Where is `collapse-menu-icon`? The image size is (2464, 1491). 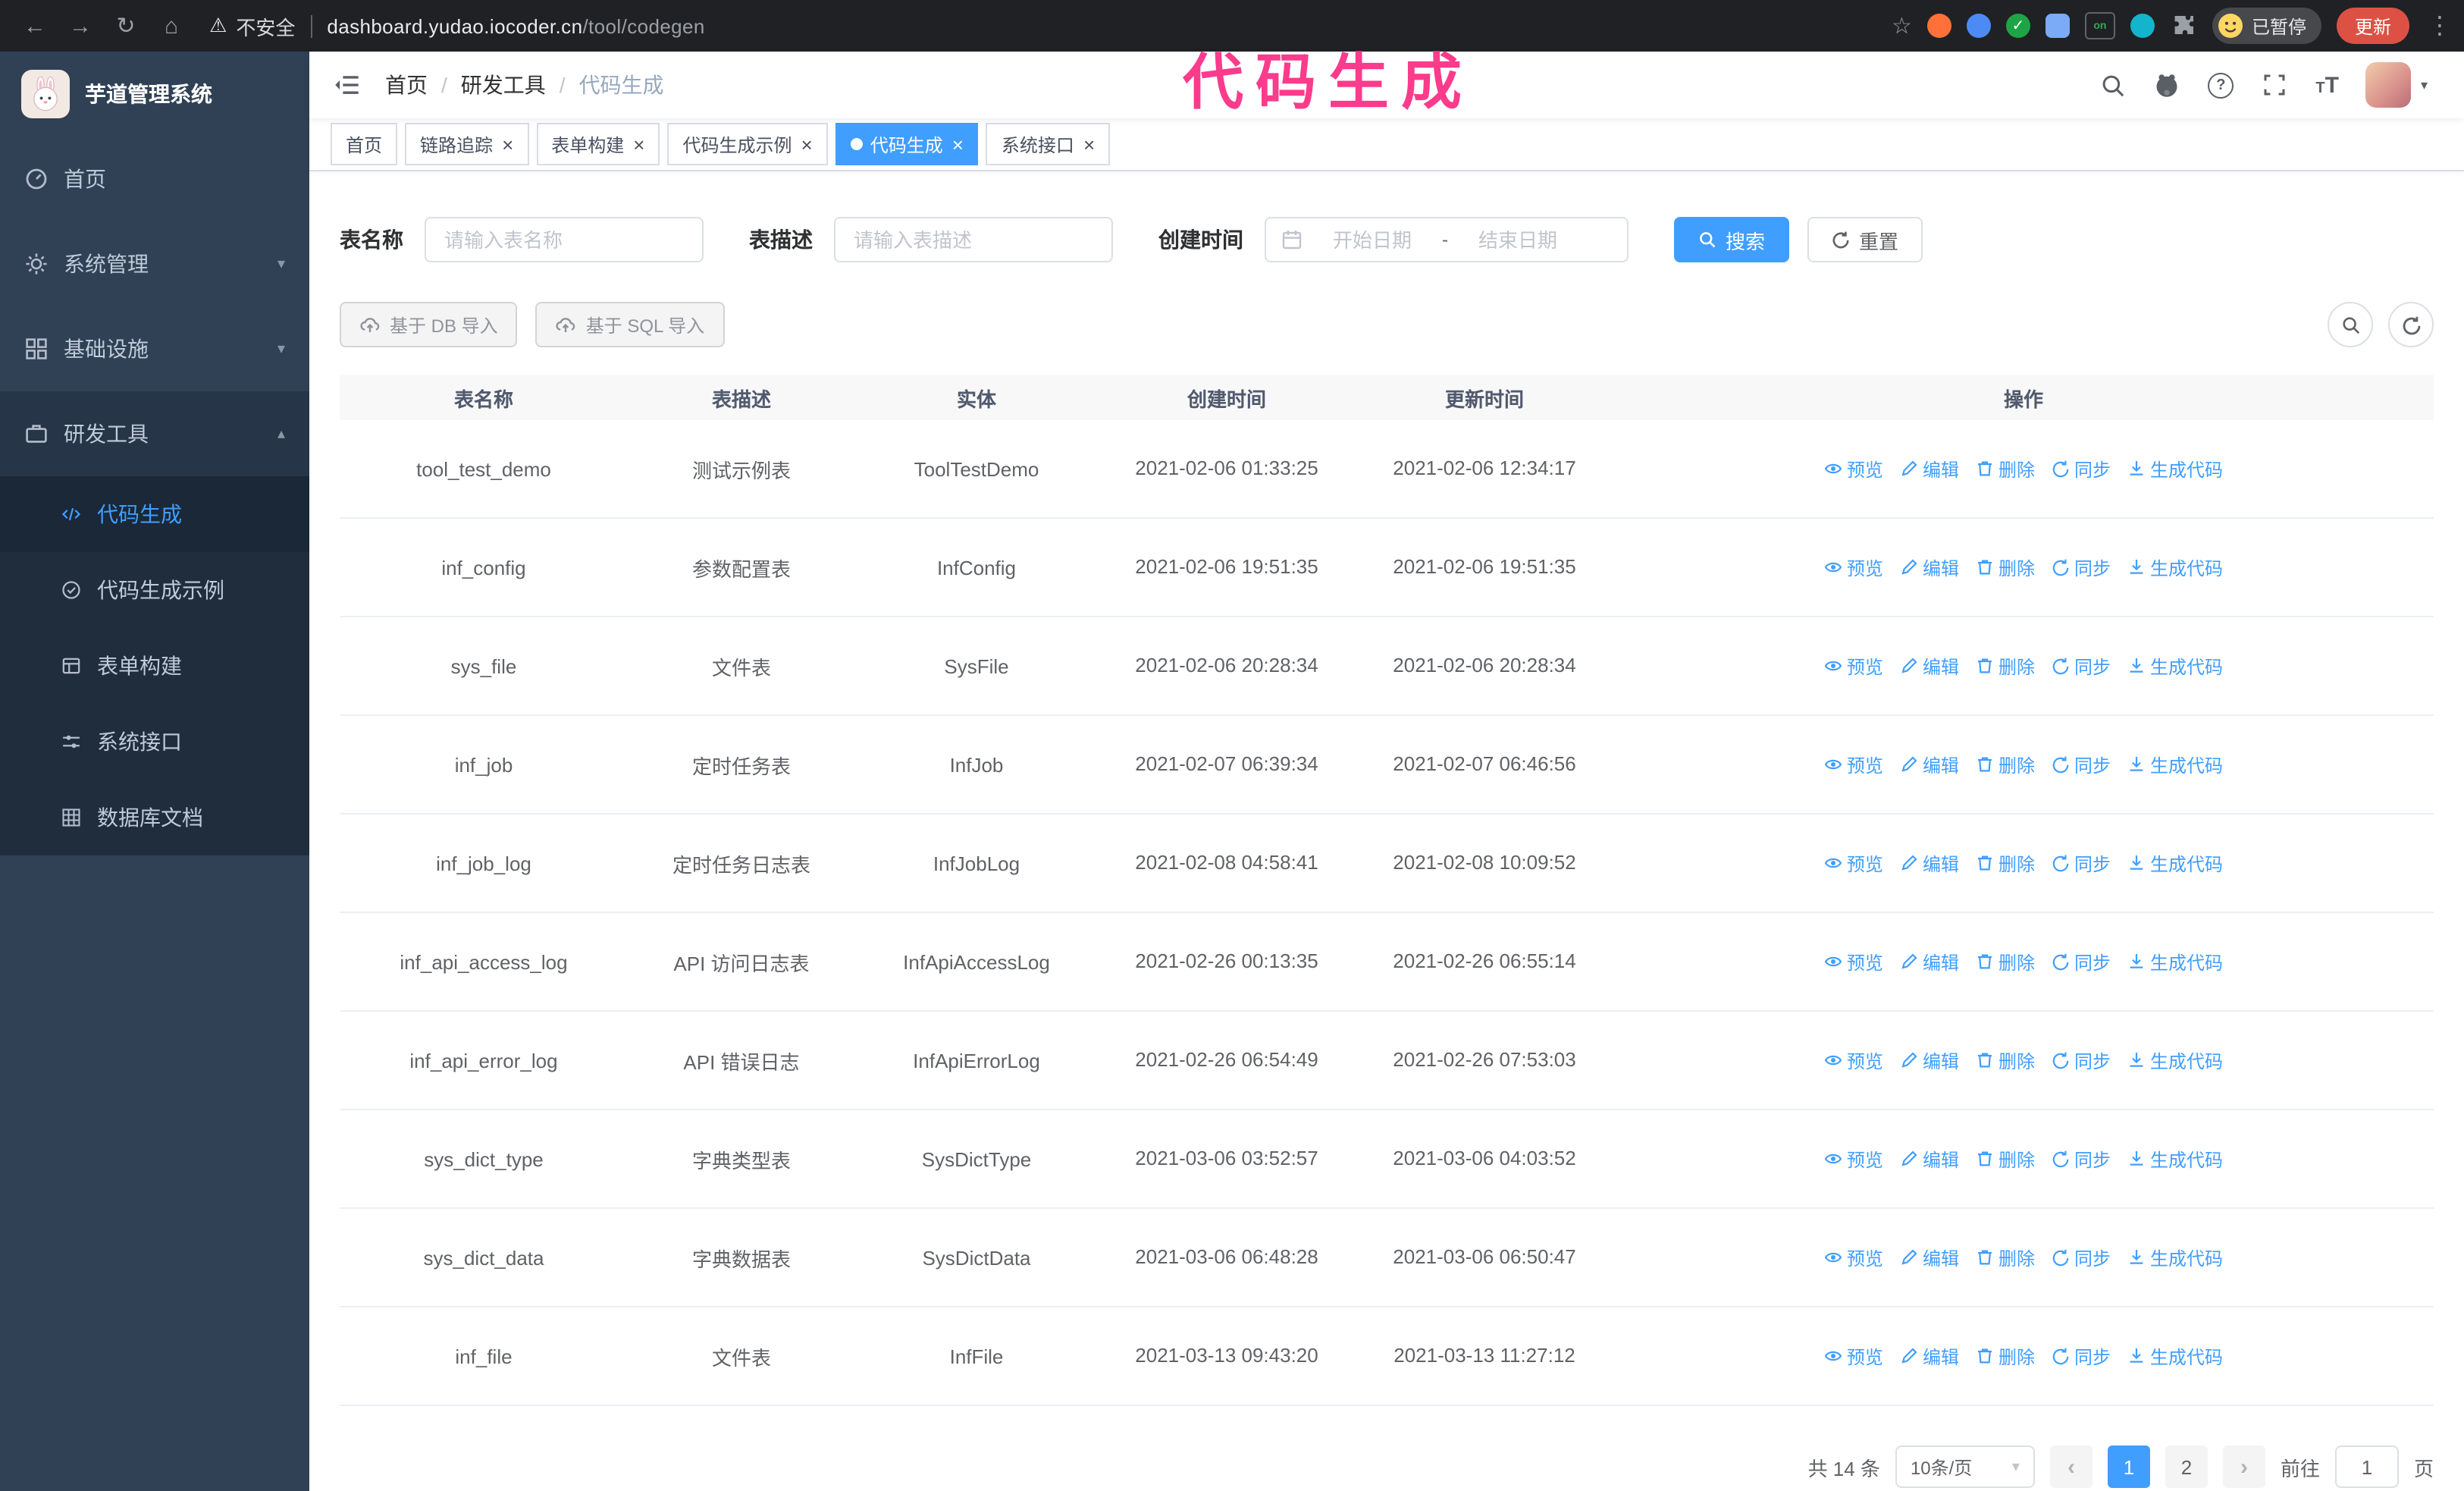 collapse-menu-icon is located at coordinates (348, 85).